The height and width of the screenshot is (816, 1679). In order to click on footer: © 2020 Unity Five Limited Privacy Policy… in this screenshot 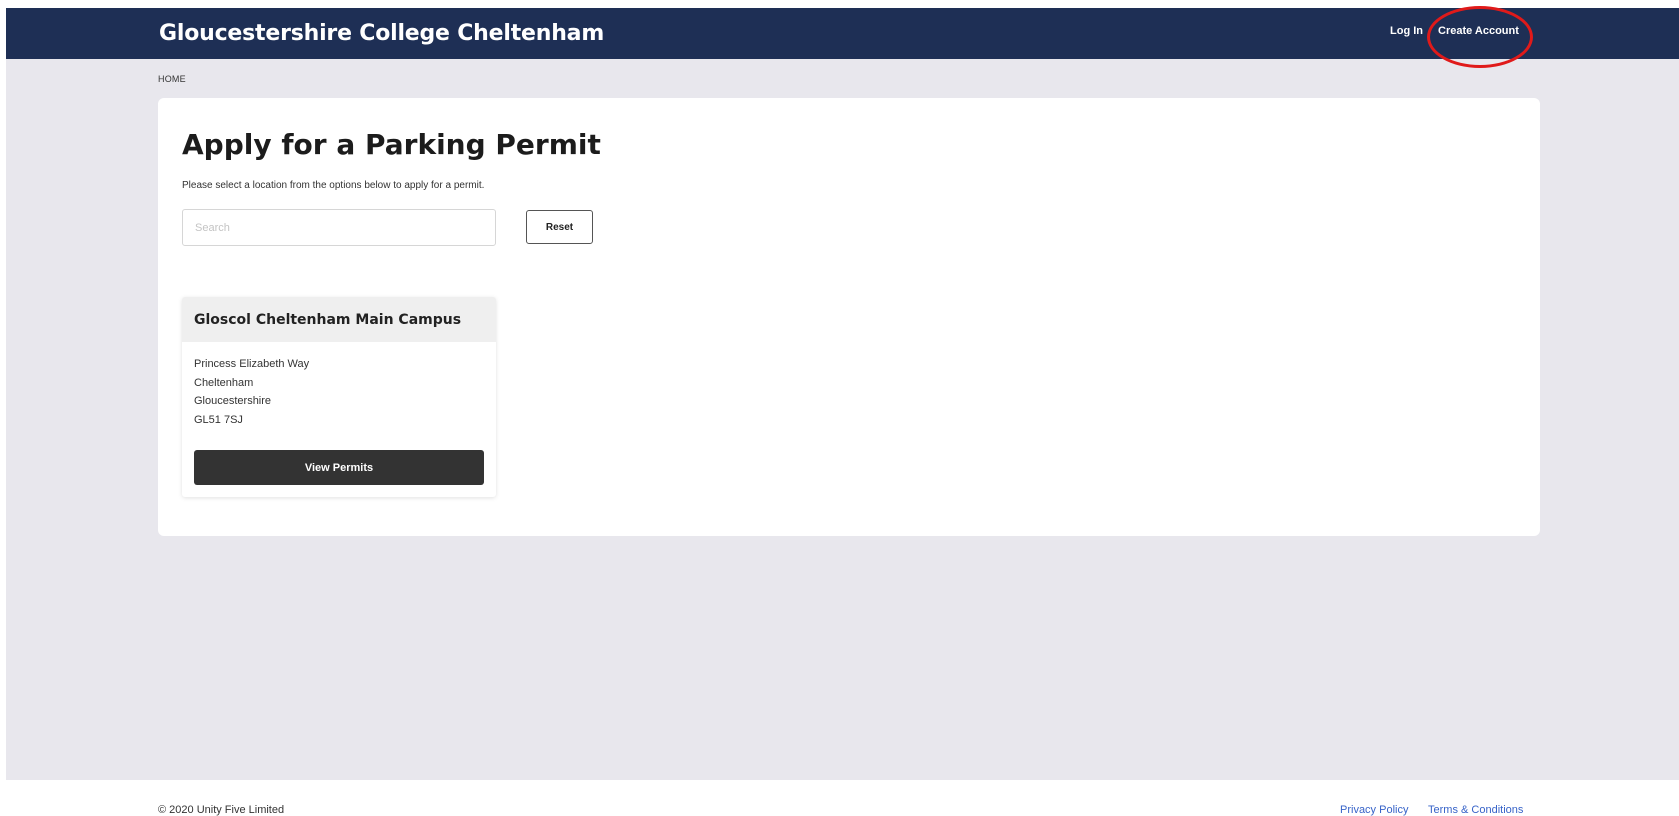, I will do `click(842, 798)`.